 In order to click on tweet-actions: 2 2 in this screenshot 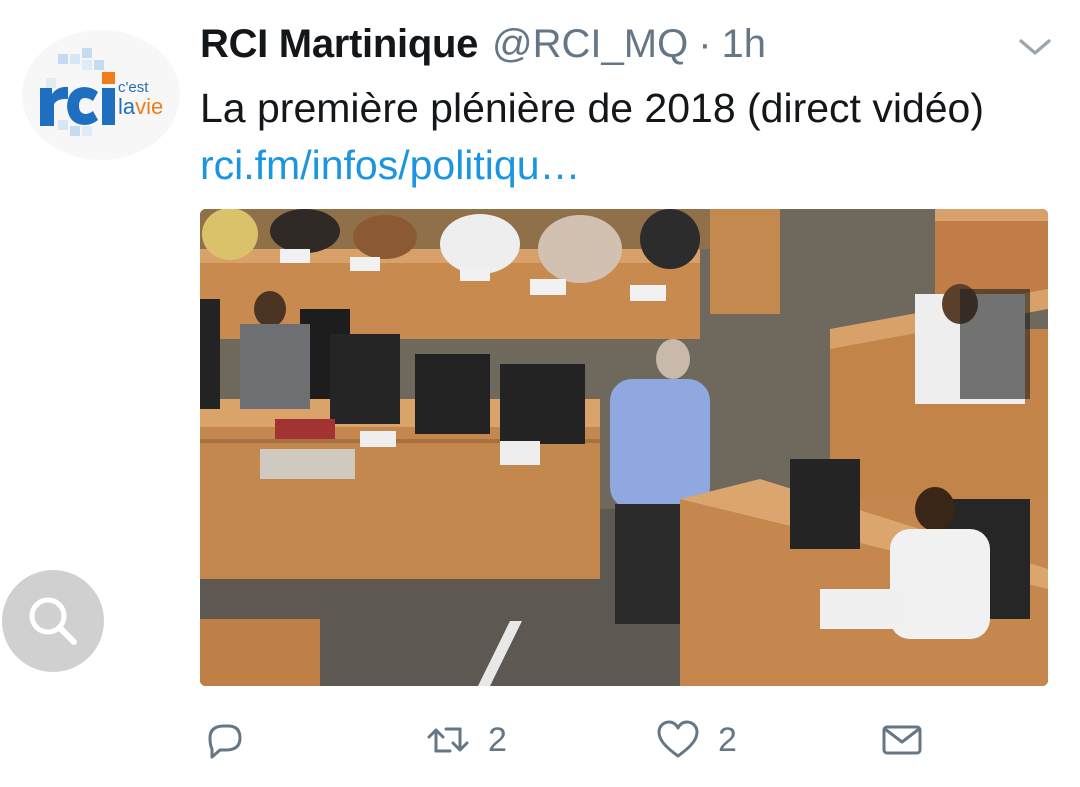, I will do `click(624, 740)`.